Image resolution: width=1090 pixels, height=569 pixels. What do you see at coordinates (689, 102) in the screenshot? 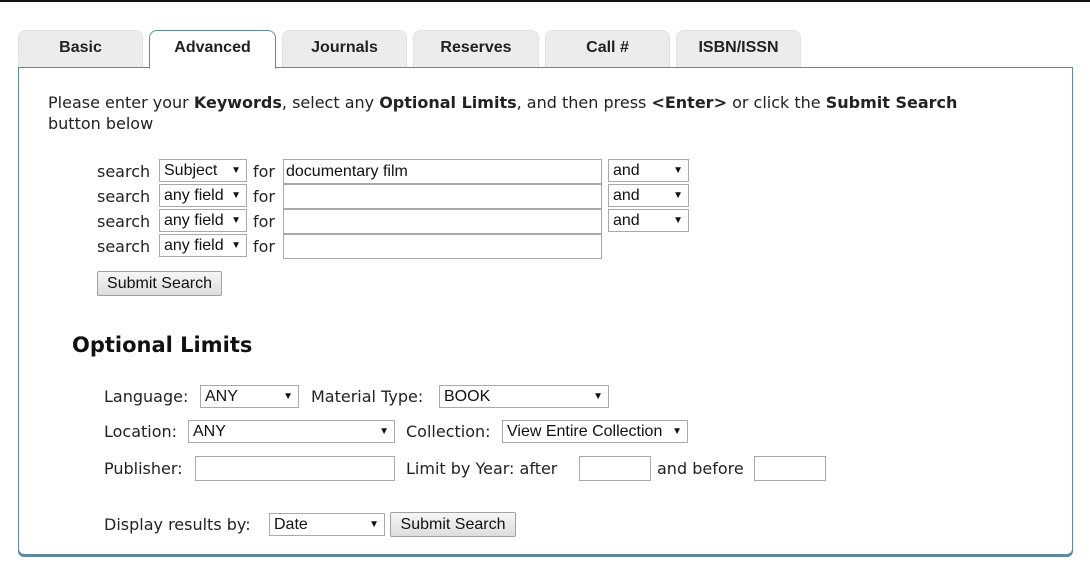
I see `enter-key-term: <Enter>` at bounding box center [689, 102].